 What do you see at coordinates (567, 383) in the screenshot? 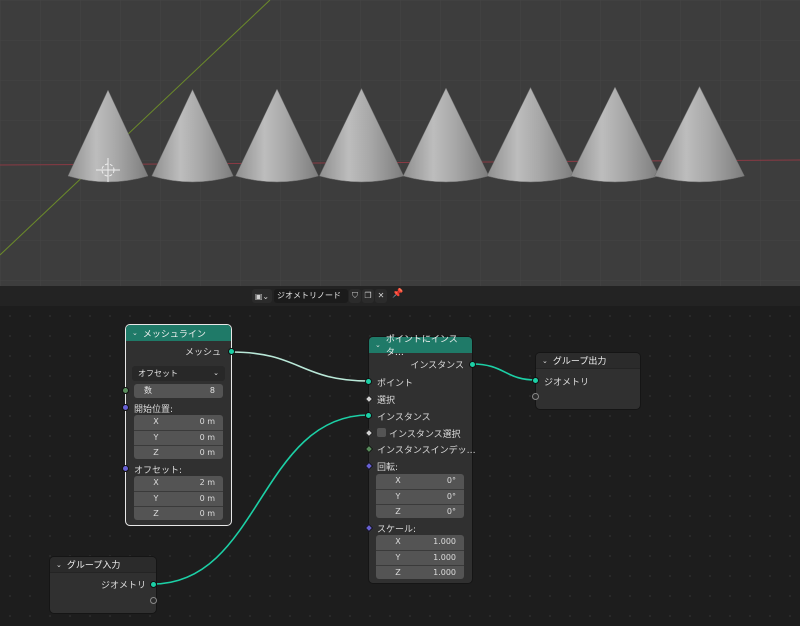
I see `geometry-input-label: ジオメトリ` at bounding box center [567, 383].